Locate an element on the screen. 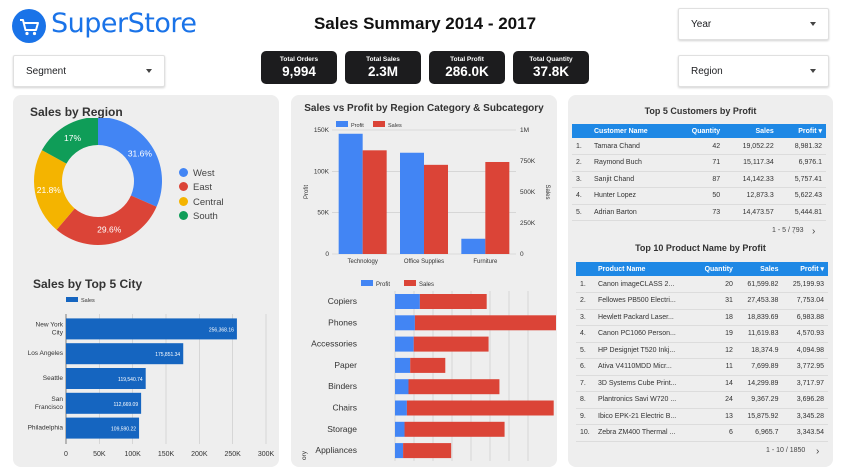 This screenshot has height=467, width=847. table-row: 4. Hunter Lopez 50 12,873.3 5,622.43 is located at coordinates (699, 196).